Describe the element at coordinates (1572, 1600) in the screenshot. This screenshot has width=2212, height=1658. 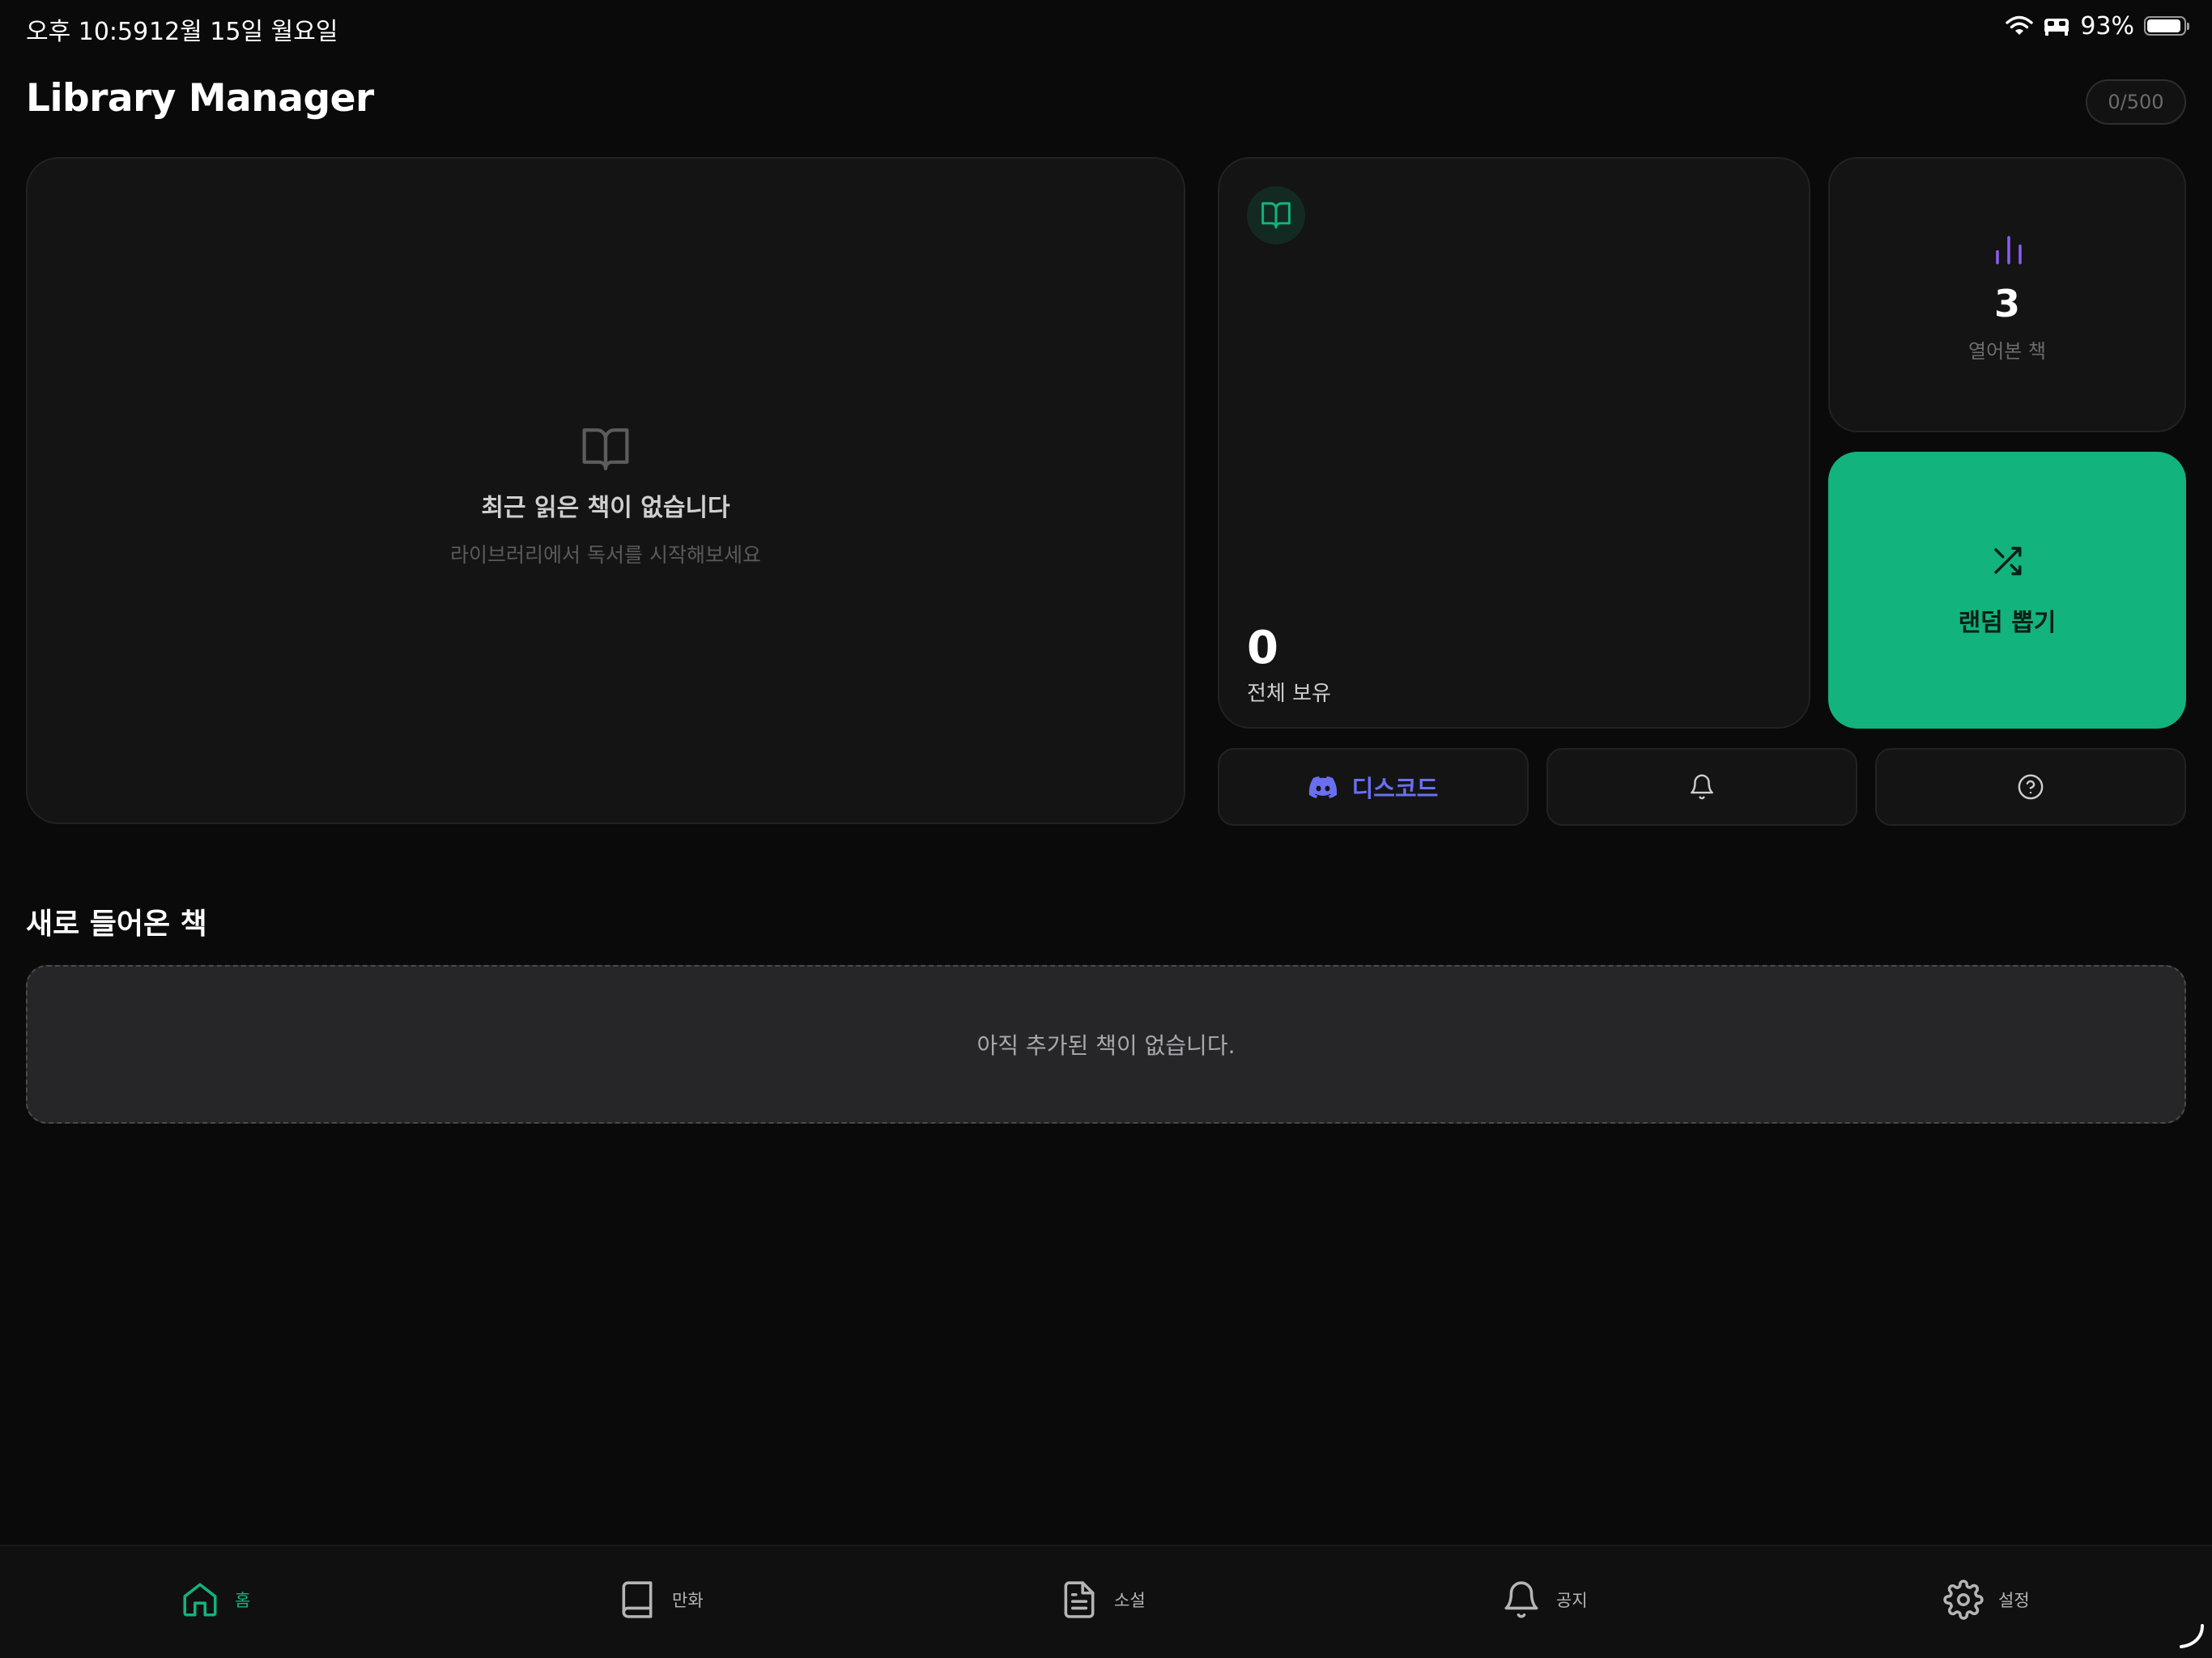
I see `tab-notice-label: 공지` at that location.